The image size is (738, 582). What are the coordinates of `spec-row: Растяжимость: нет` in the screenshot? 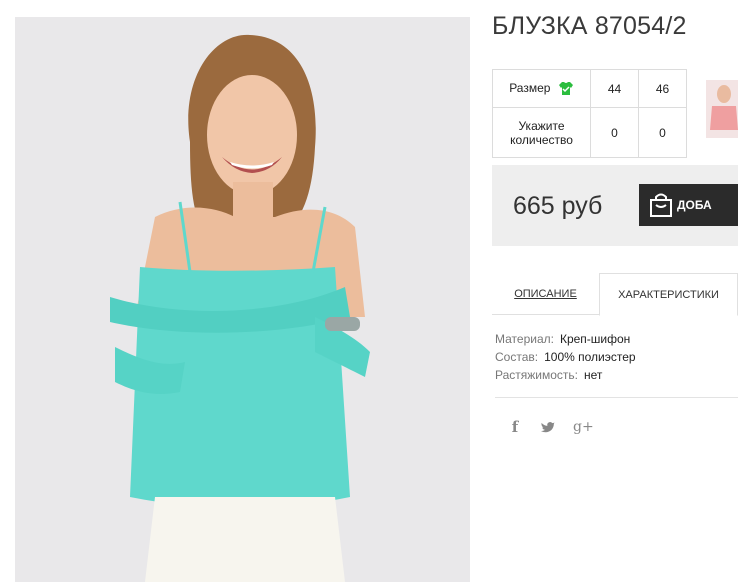 It's located at (565, 375).